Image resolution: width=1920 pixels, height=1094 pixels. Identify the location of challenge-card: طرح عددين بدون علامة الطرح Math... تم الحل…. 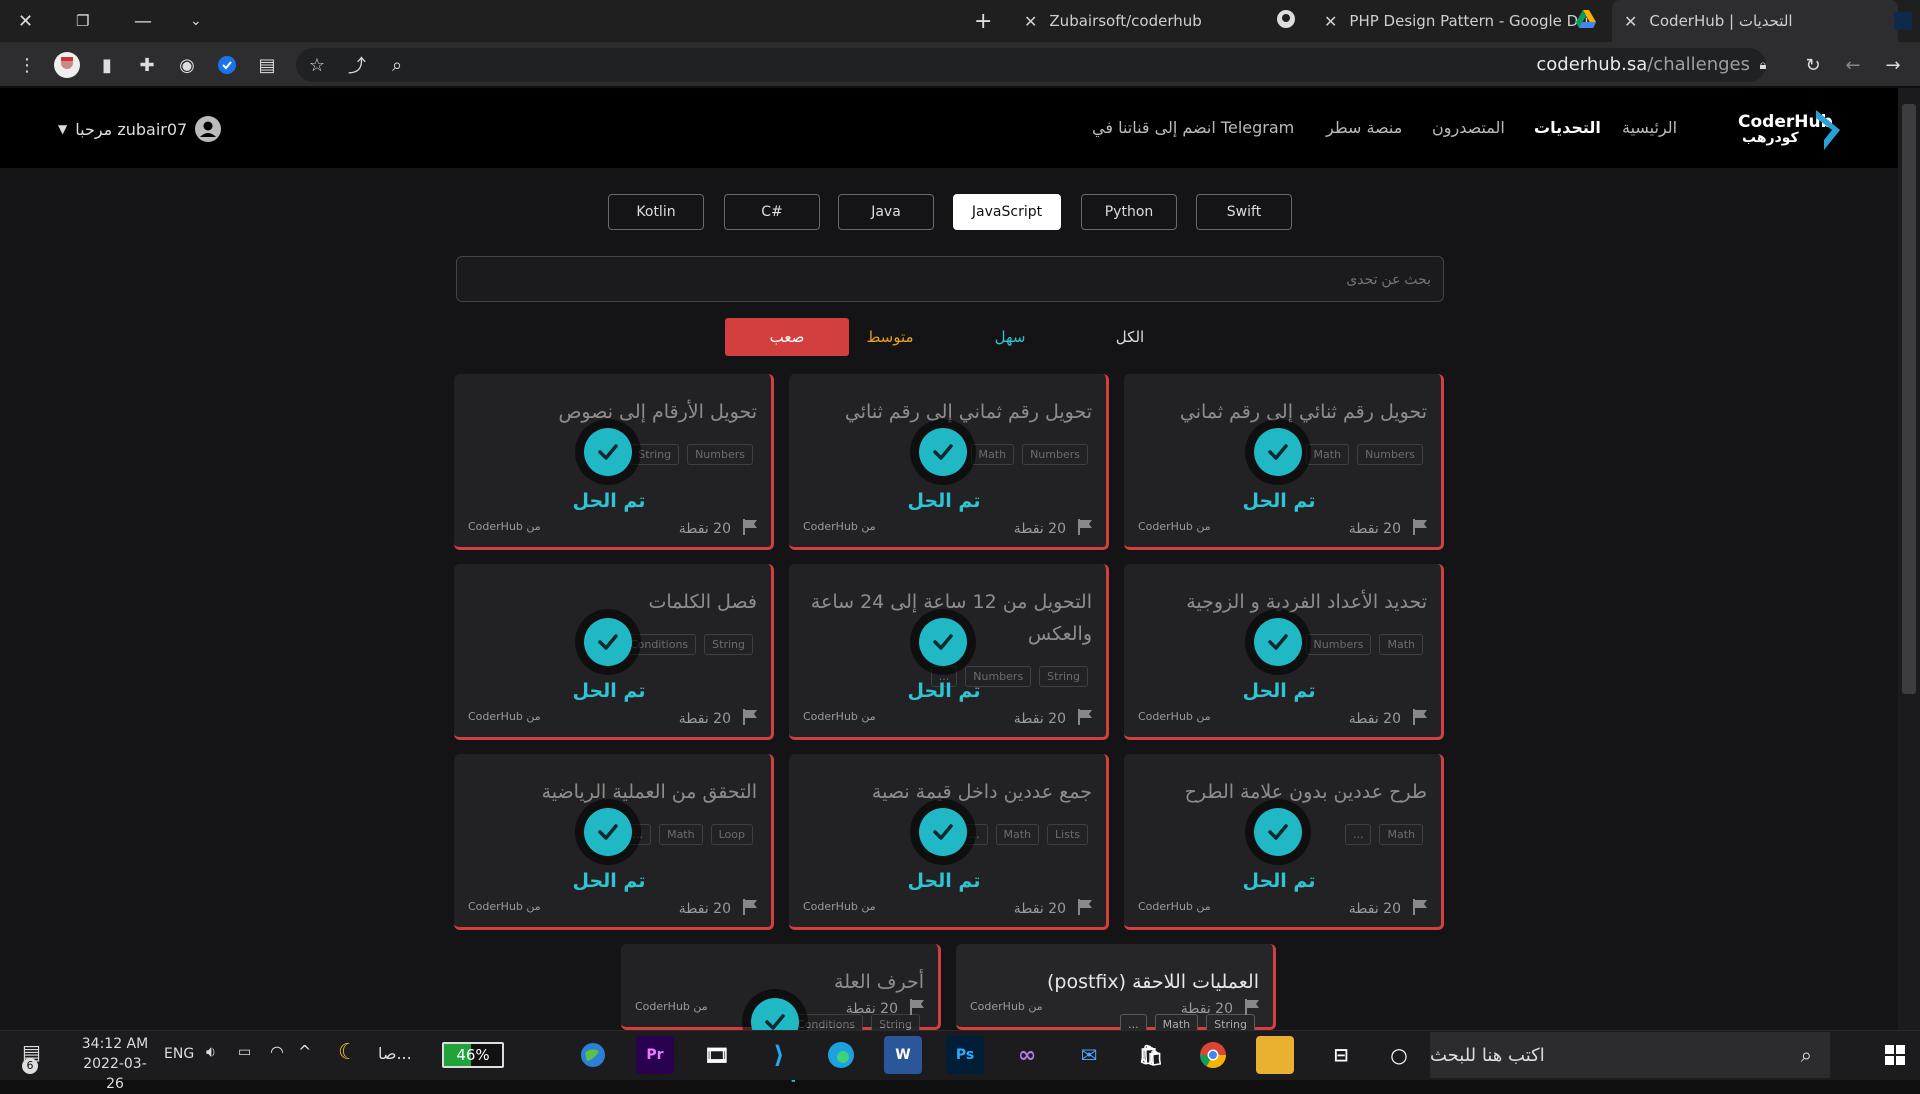
(1284, 842).